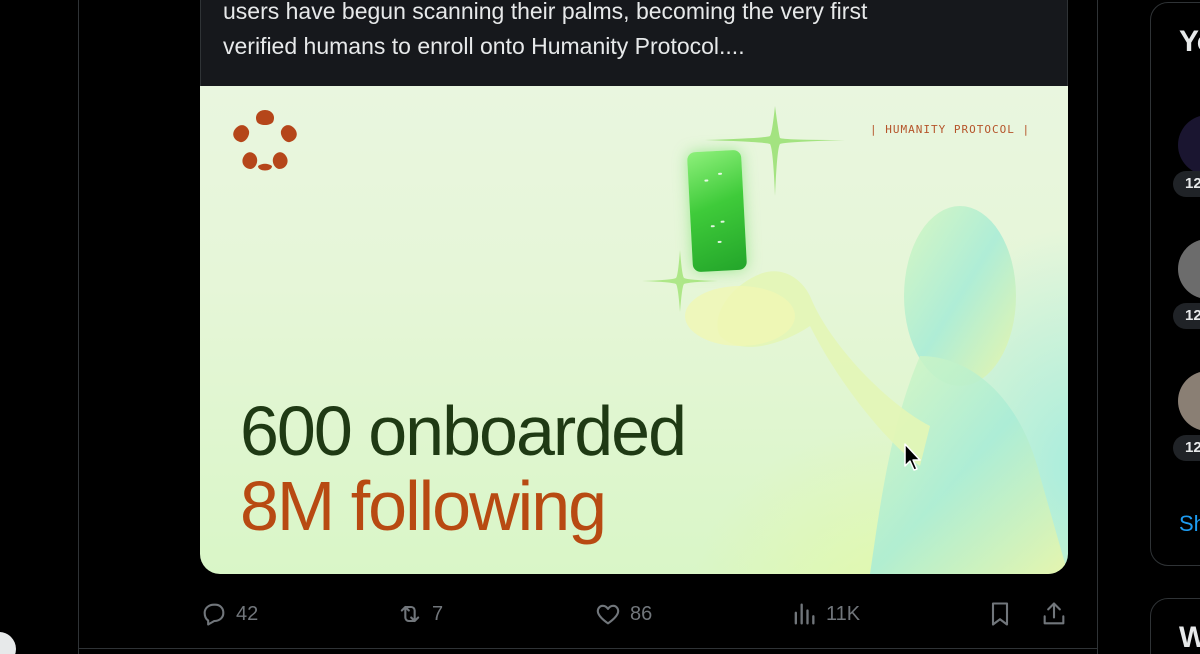 The width and height of the screenshot is (1200, 654). I want to click on repost-icon, so click(410, 614).